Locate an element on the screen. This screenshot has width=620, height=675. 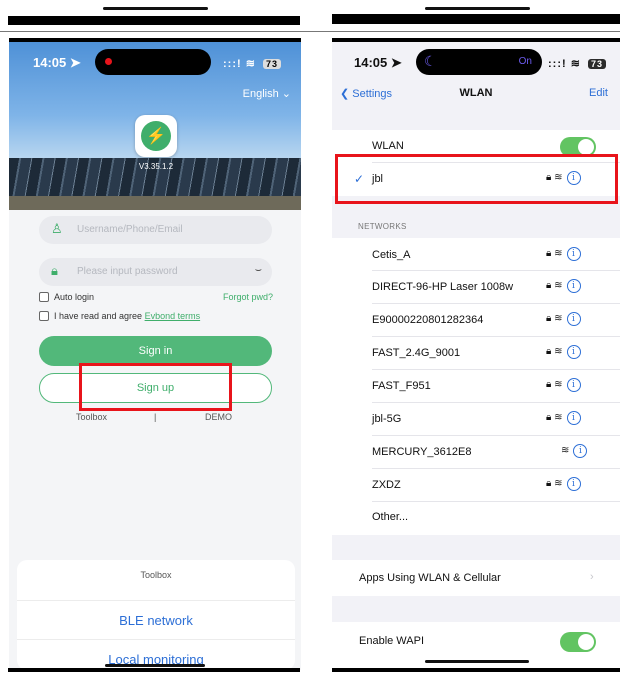
password-field: 🔒︎ Please input password ⌣ is located at coordinates (155, 272).